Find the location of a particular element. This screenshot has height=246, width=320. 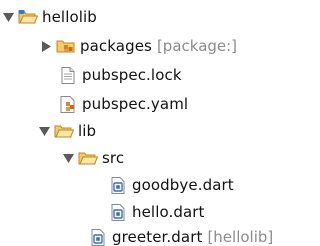

tree-item-greeter-dart: greeter.dart [hellolib] is located at coordinates (180, 235).